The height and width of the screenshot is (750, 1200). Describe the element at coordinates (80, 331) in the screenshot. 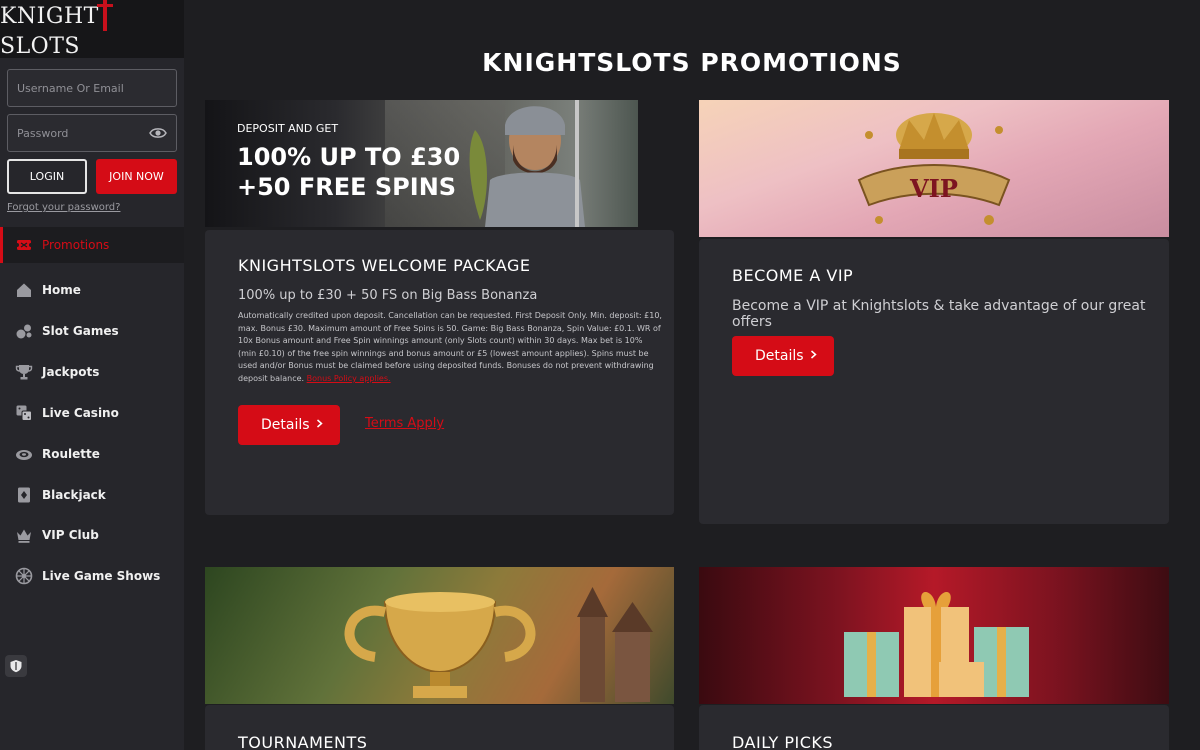

I see `sidebar-item-label: Slot Games` at that location.